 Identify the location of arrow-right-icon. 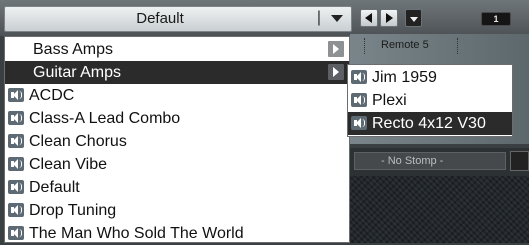
(389, 18).